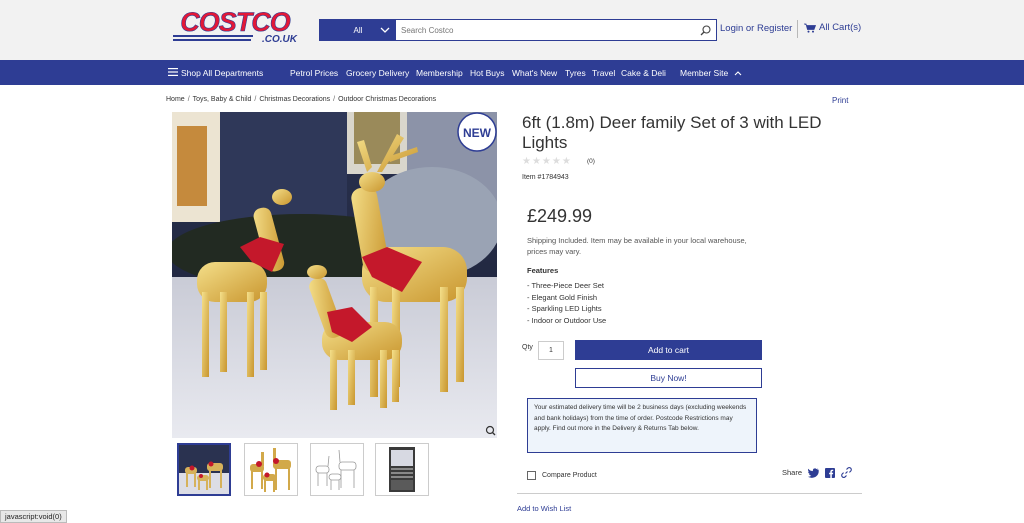  I want to click on feature-item: - Indoor or Outdoor Use, so click(567, 320).